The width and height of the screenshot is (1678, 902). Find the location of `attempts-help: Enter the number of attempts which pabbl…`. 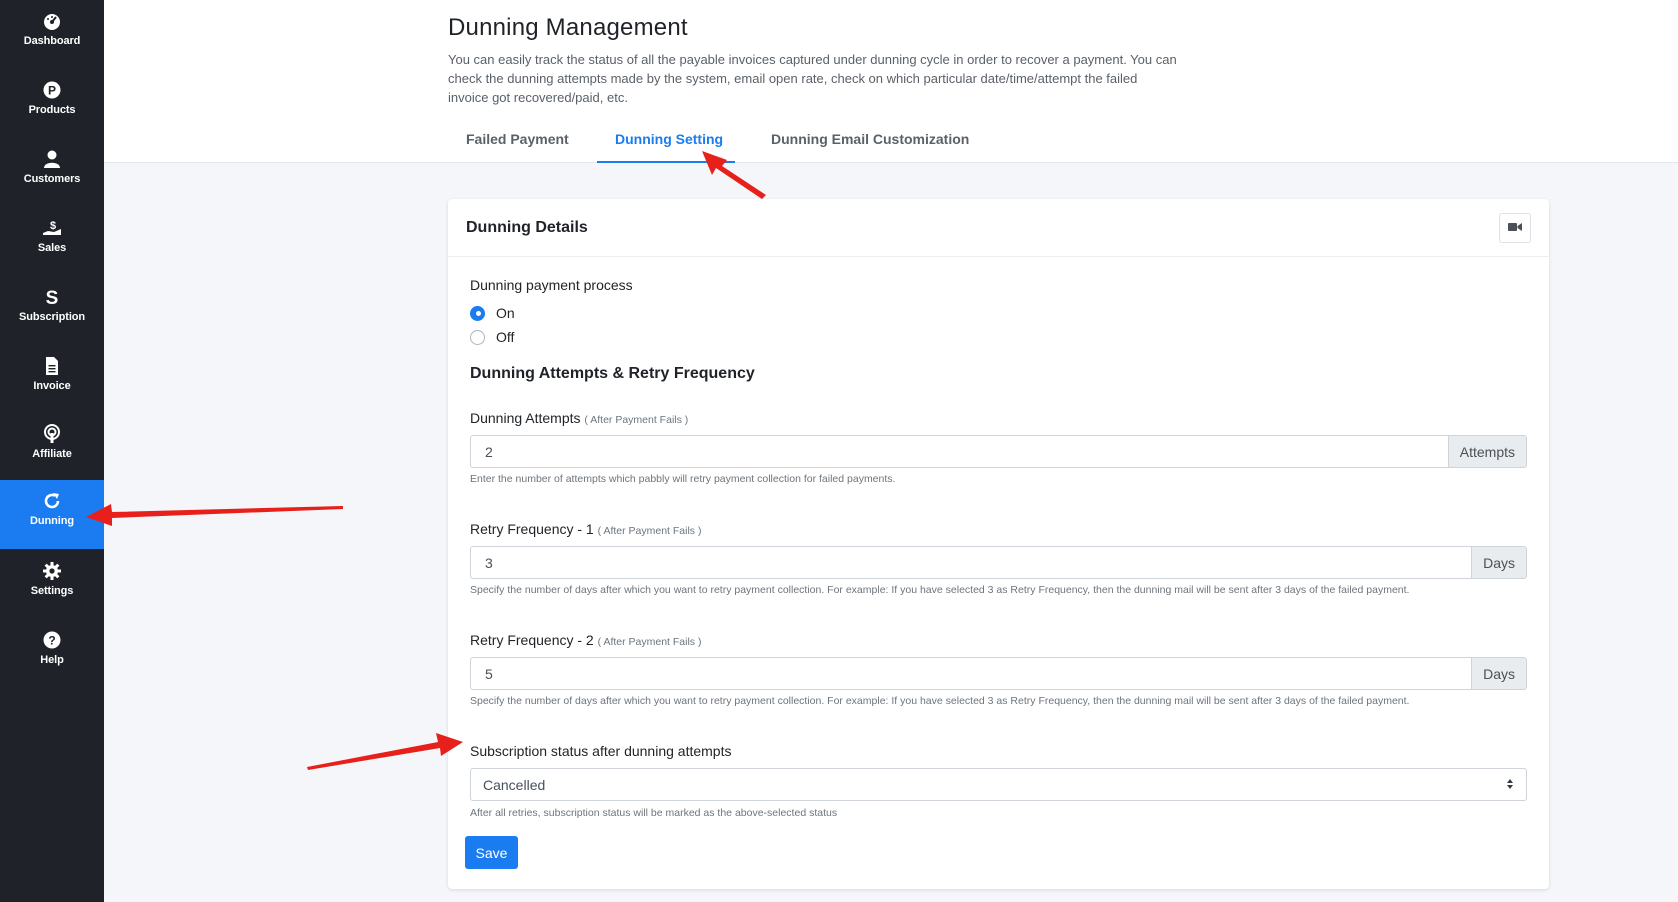

attempts-help: Enter the number of attempts which pabbl… is located at coordinates (683, 479).